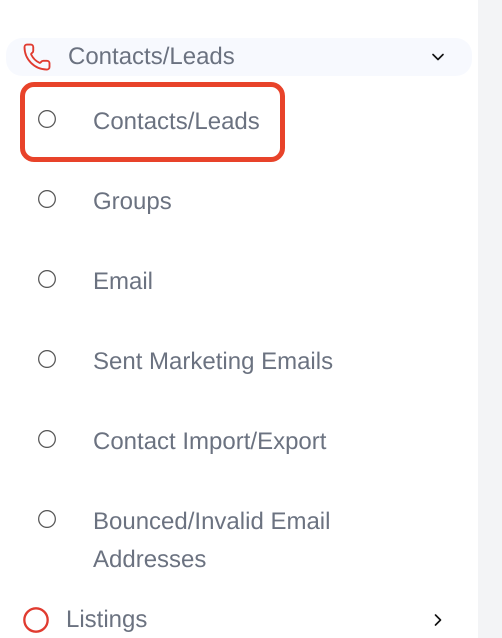 The image size is (502, 638). Describe the element at coordinates (152, 122) in the screenshot. I see `submenu-item: Contacts/Leads` at that location.